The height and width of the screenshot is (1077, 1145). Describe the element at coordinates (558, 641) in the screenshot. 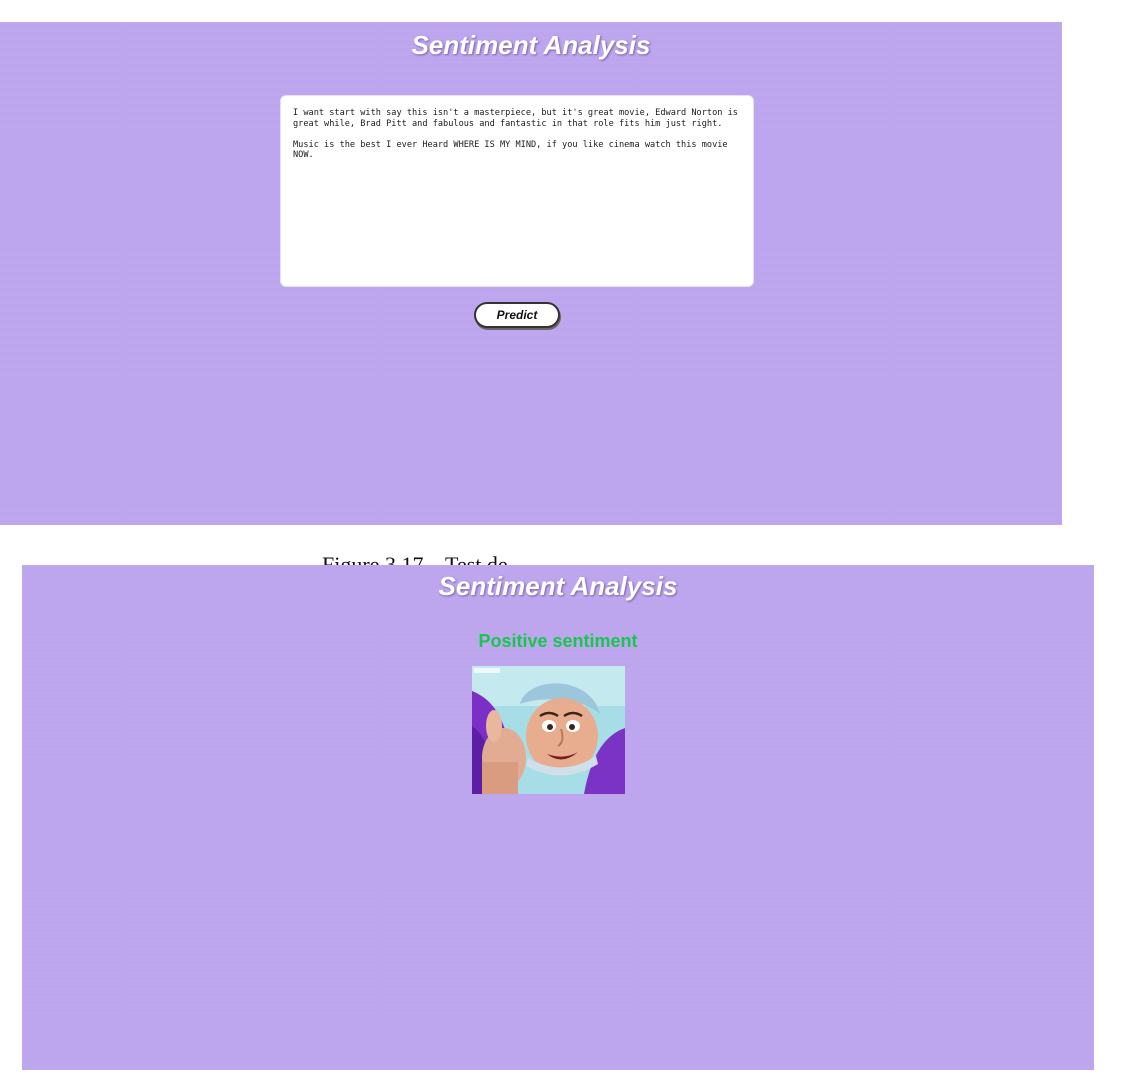

I see `sentiment-result: Positive sentiment` at that location.